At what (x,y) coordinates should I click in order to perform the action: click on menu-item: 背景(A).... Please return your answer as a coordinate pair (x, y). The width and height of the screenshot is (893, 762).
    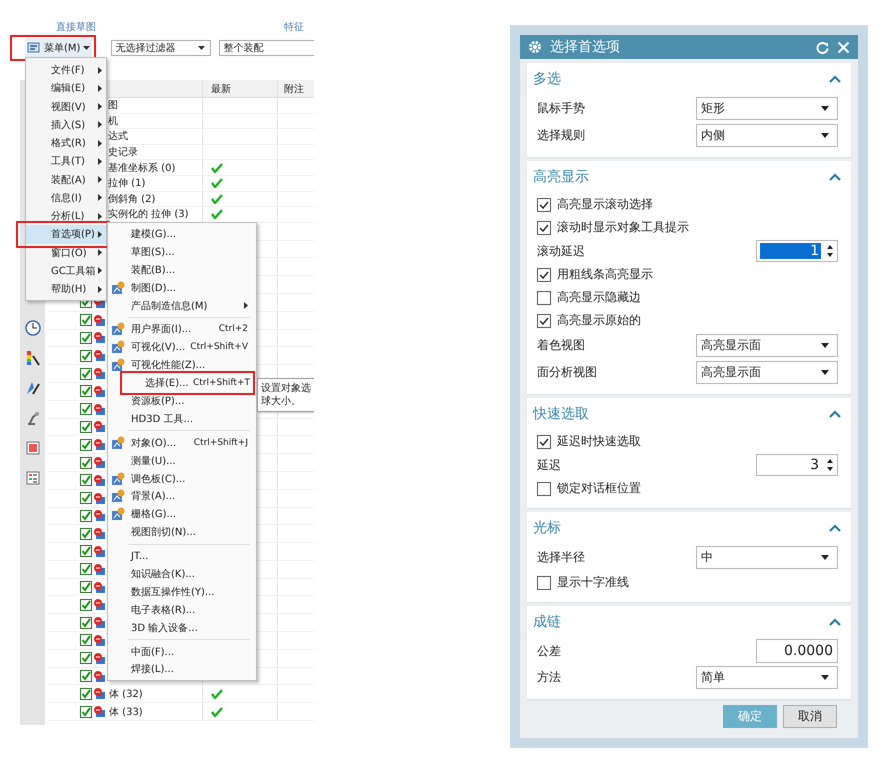
    Looking at the image, I should click on (182, 496).